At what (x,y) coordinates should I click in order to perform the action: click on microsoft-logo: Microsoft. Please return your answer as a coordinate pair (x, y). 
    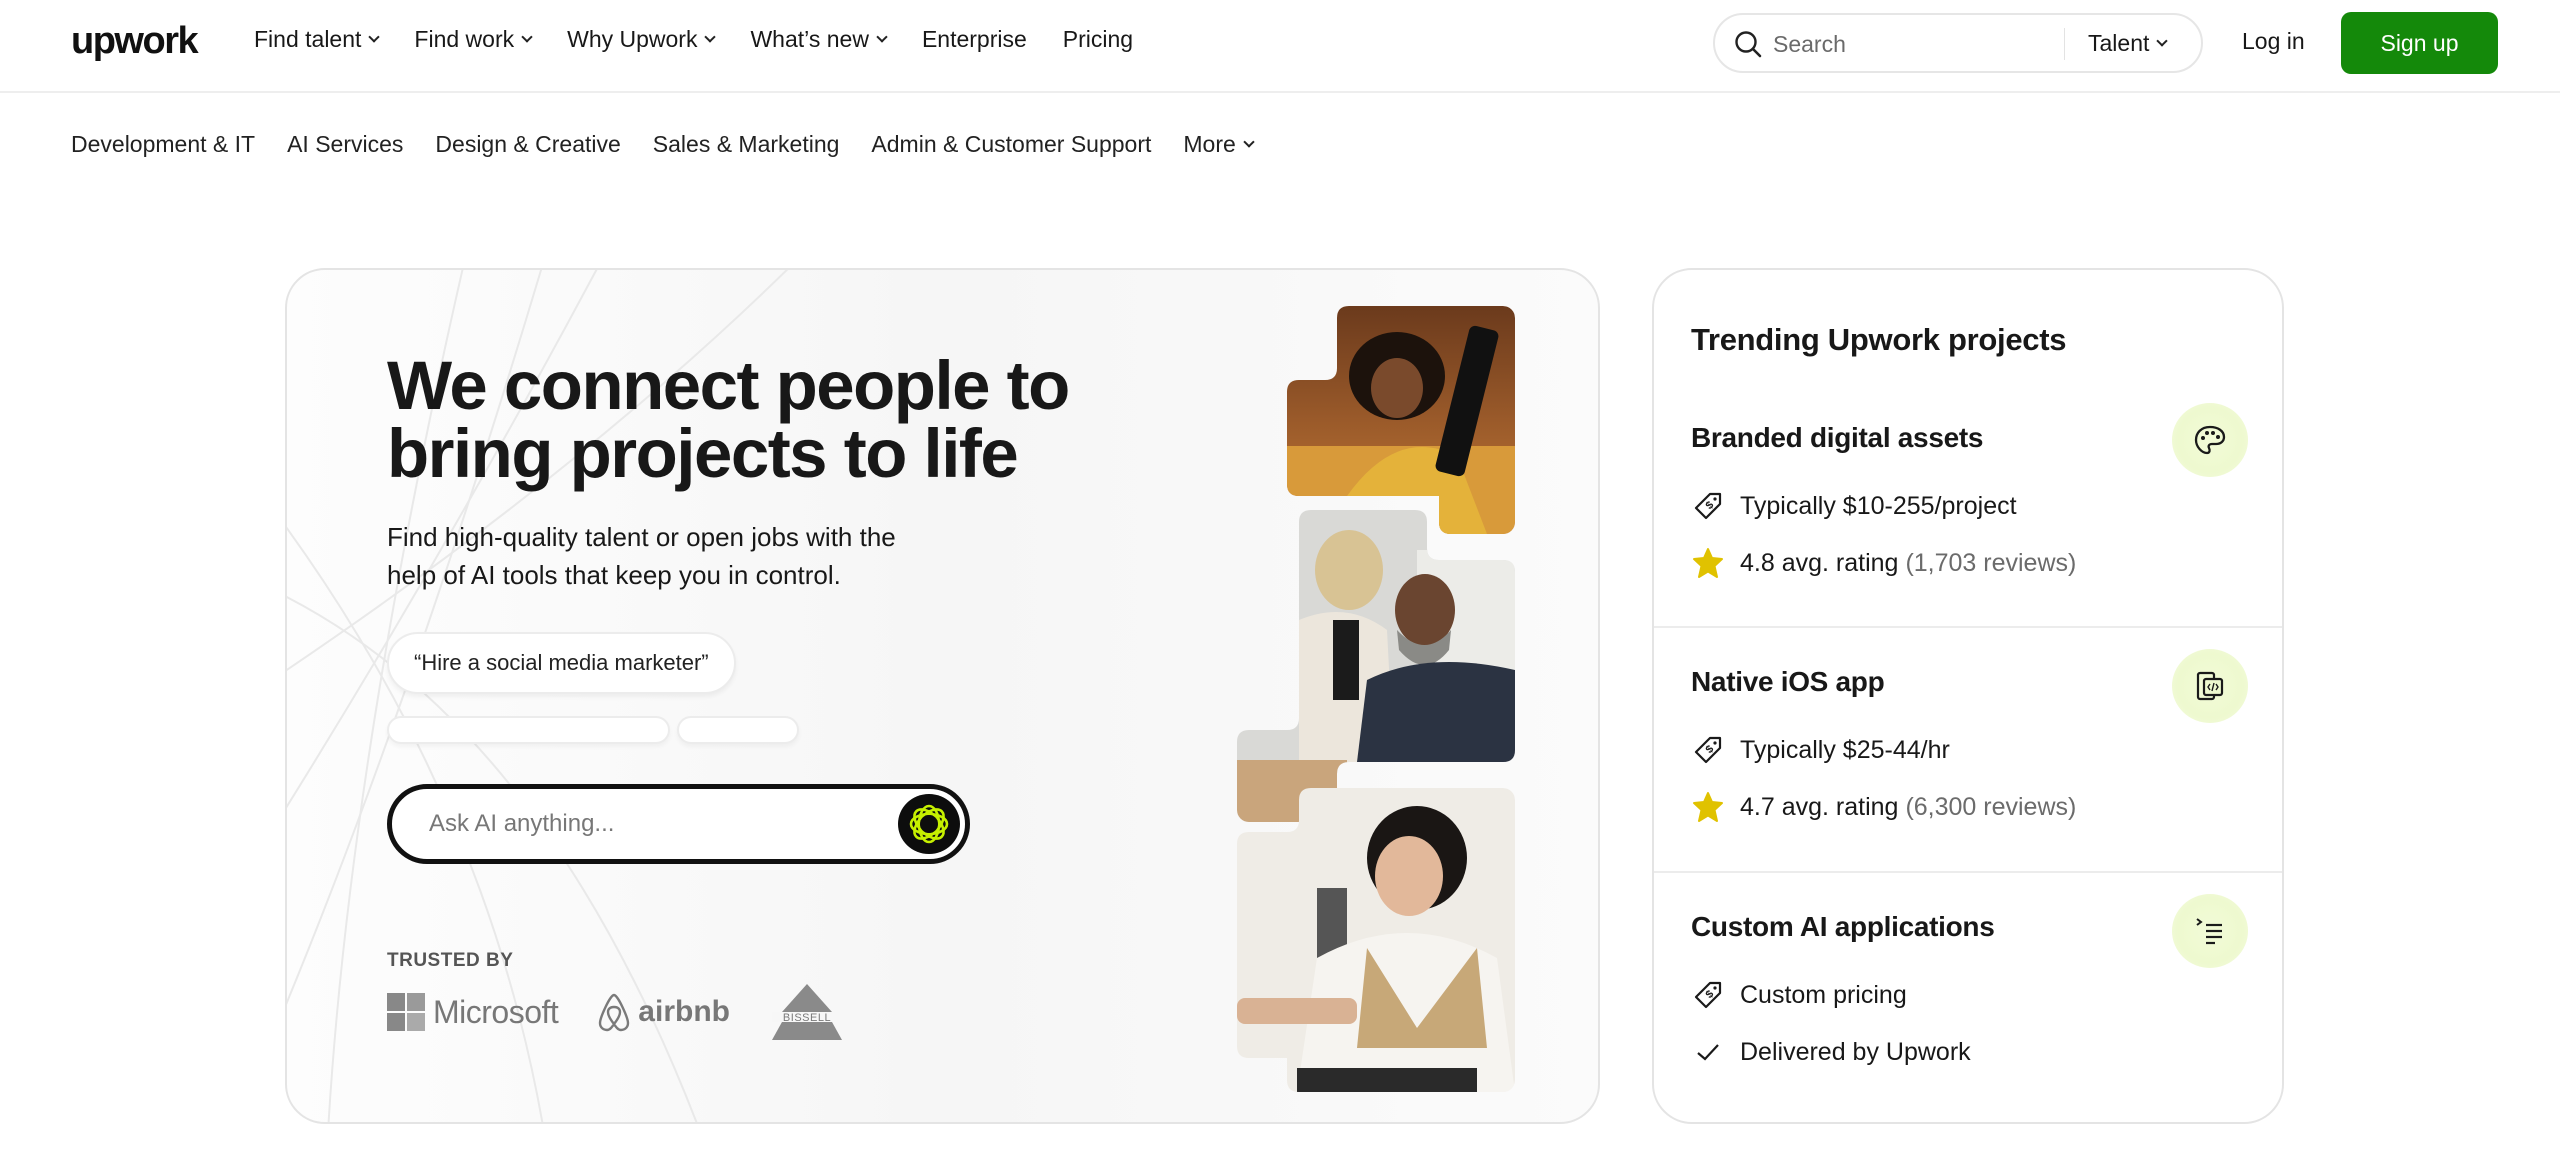
    Looking at the image, I should click on (473, 1012).